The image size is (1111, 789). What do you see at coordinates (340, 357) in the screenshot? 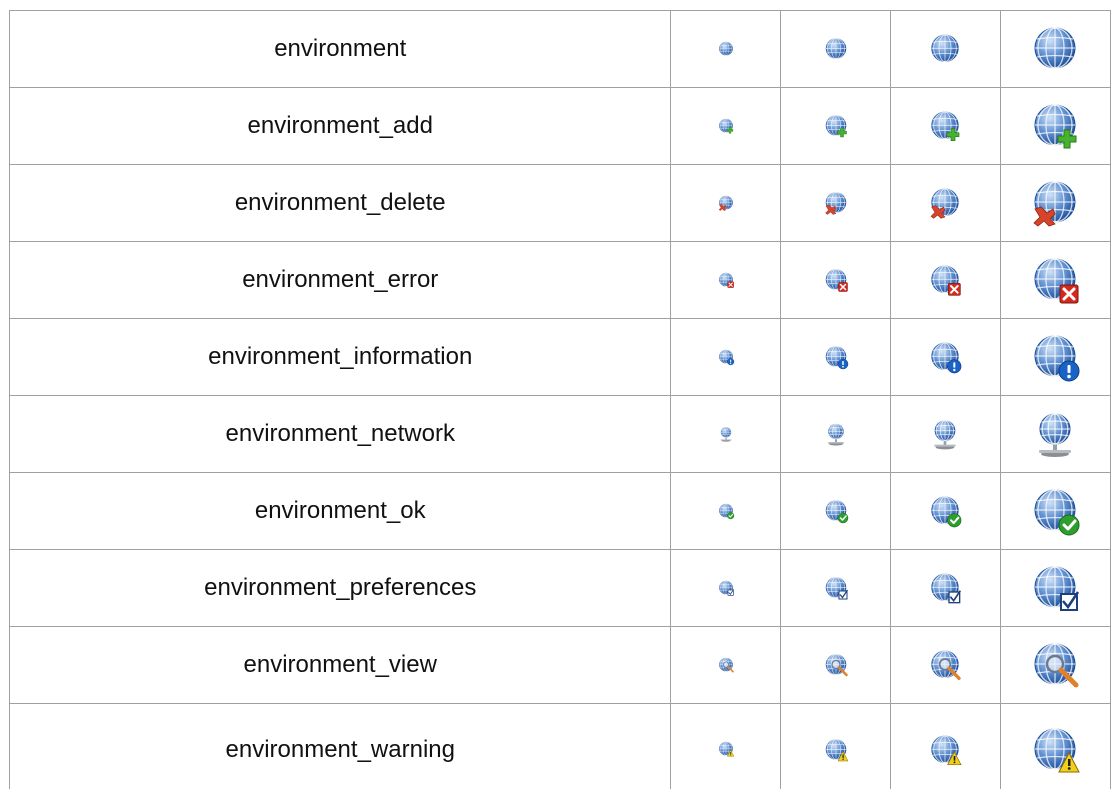
I see `icon-name: environment_information` at bounding box center [340, 357].